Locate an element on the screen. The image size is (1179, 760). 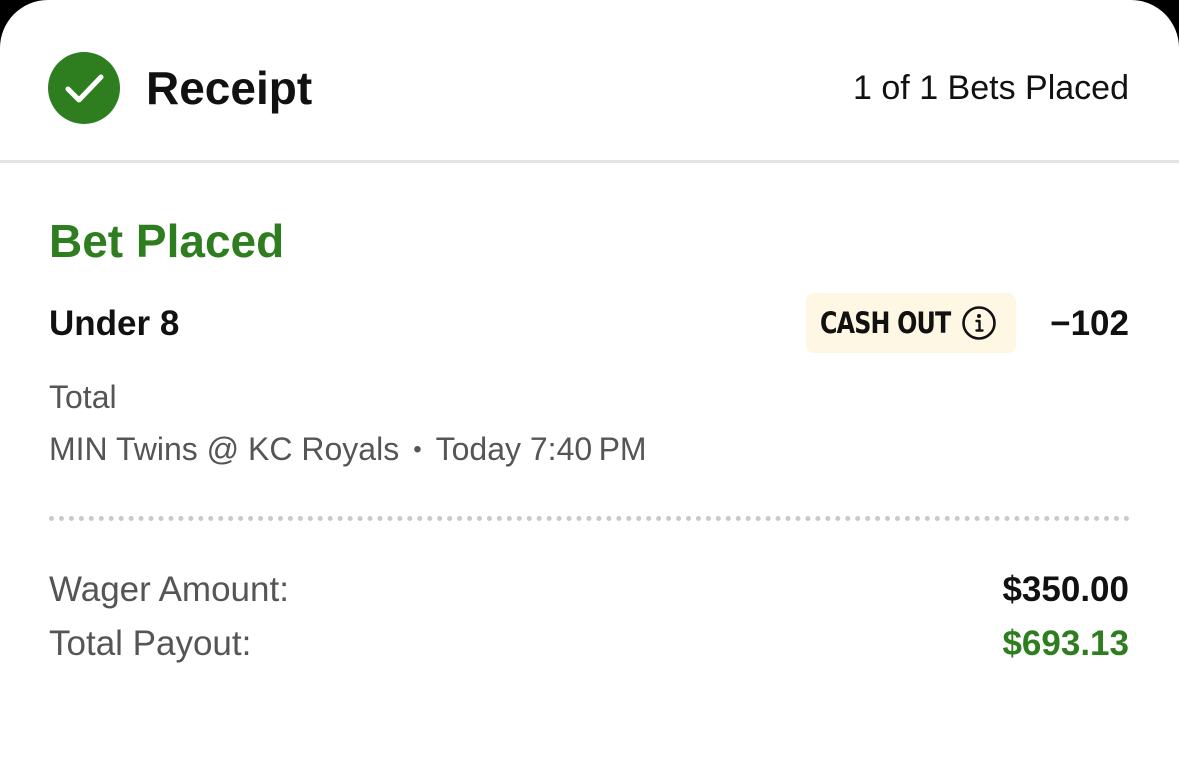
checkmark-circle-icon is located at coordinates (84, 88).